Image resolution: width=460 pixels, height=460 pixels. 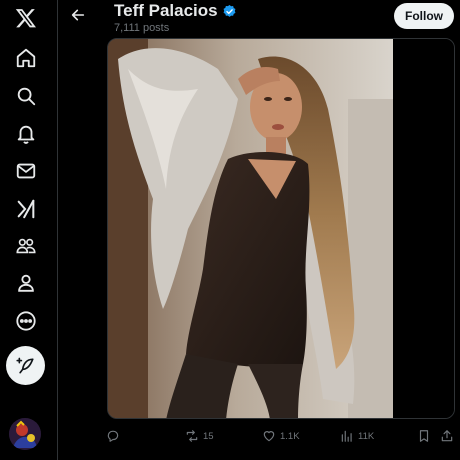 I want to click on repost-count: 15, so click(x=208, y=436).